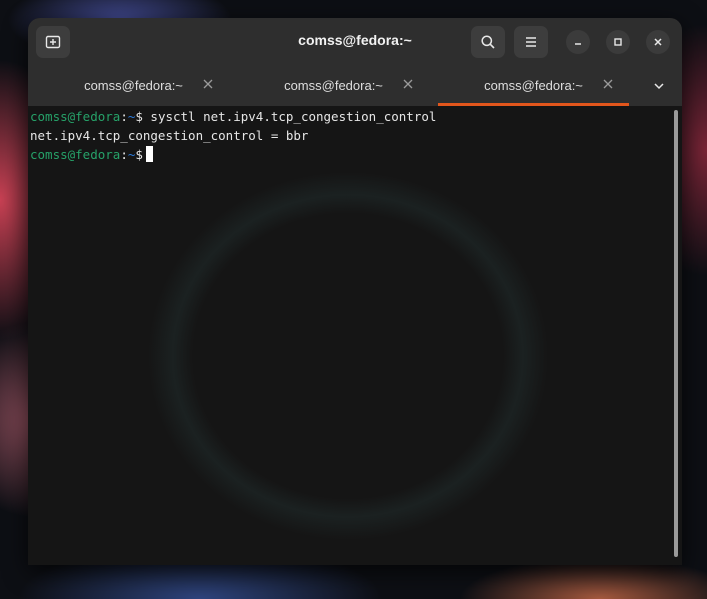  I want to click on hamburger-menu-icon, so click(531, 42).